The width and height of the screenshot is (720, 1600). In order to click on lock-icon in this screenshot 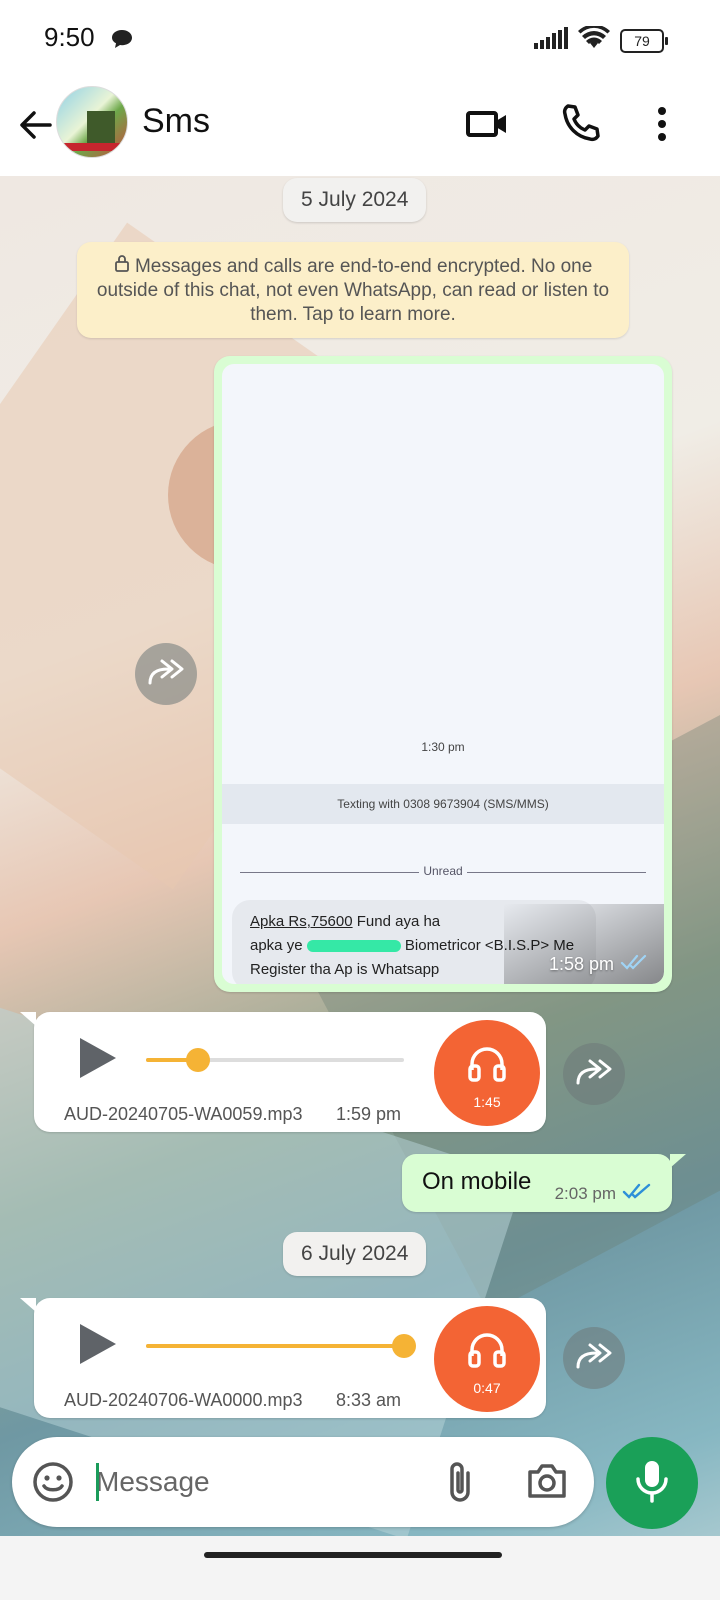, I will do `click(124, 266)`.